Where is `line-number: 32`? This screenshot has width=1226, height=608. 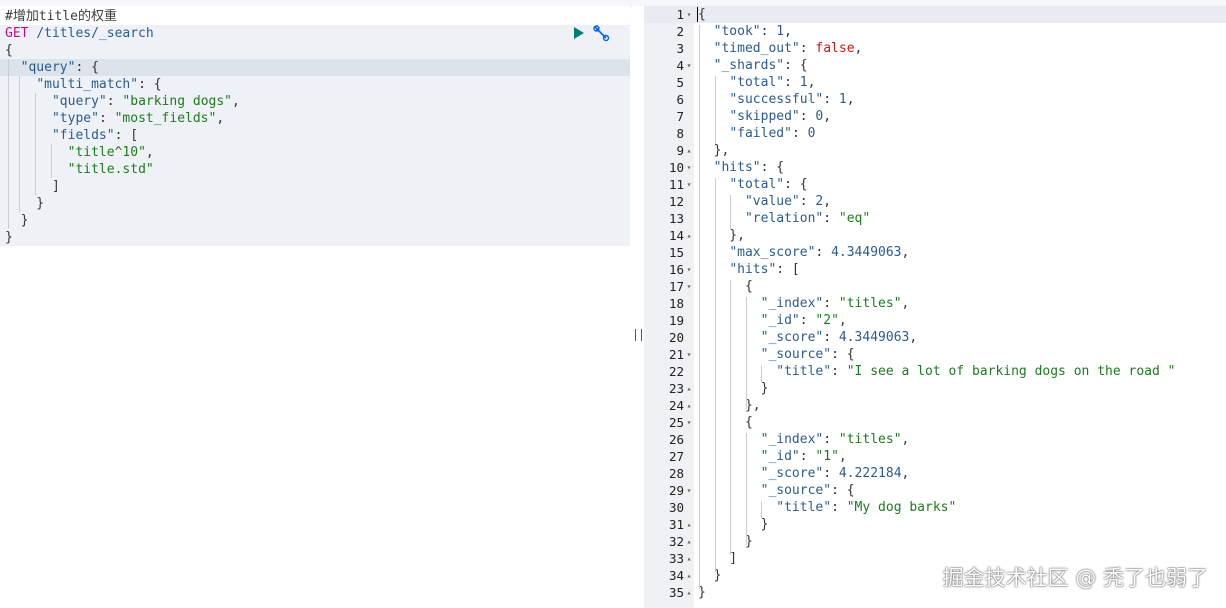
line-number: 32 is located at coordinates (676, 541).